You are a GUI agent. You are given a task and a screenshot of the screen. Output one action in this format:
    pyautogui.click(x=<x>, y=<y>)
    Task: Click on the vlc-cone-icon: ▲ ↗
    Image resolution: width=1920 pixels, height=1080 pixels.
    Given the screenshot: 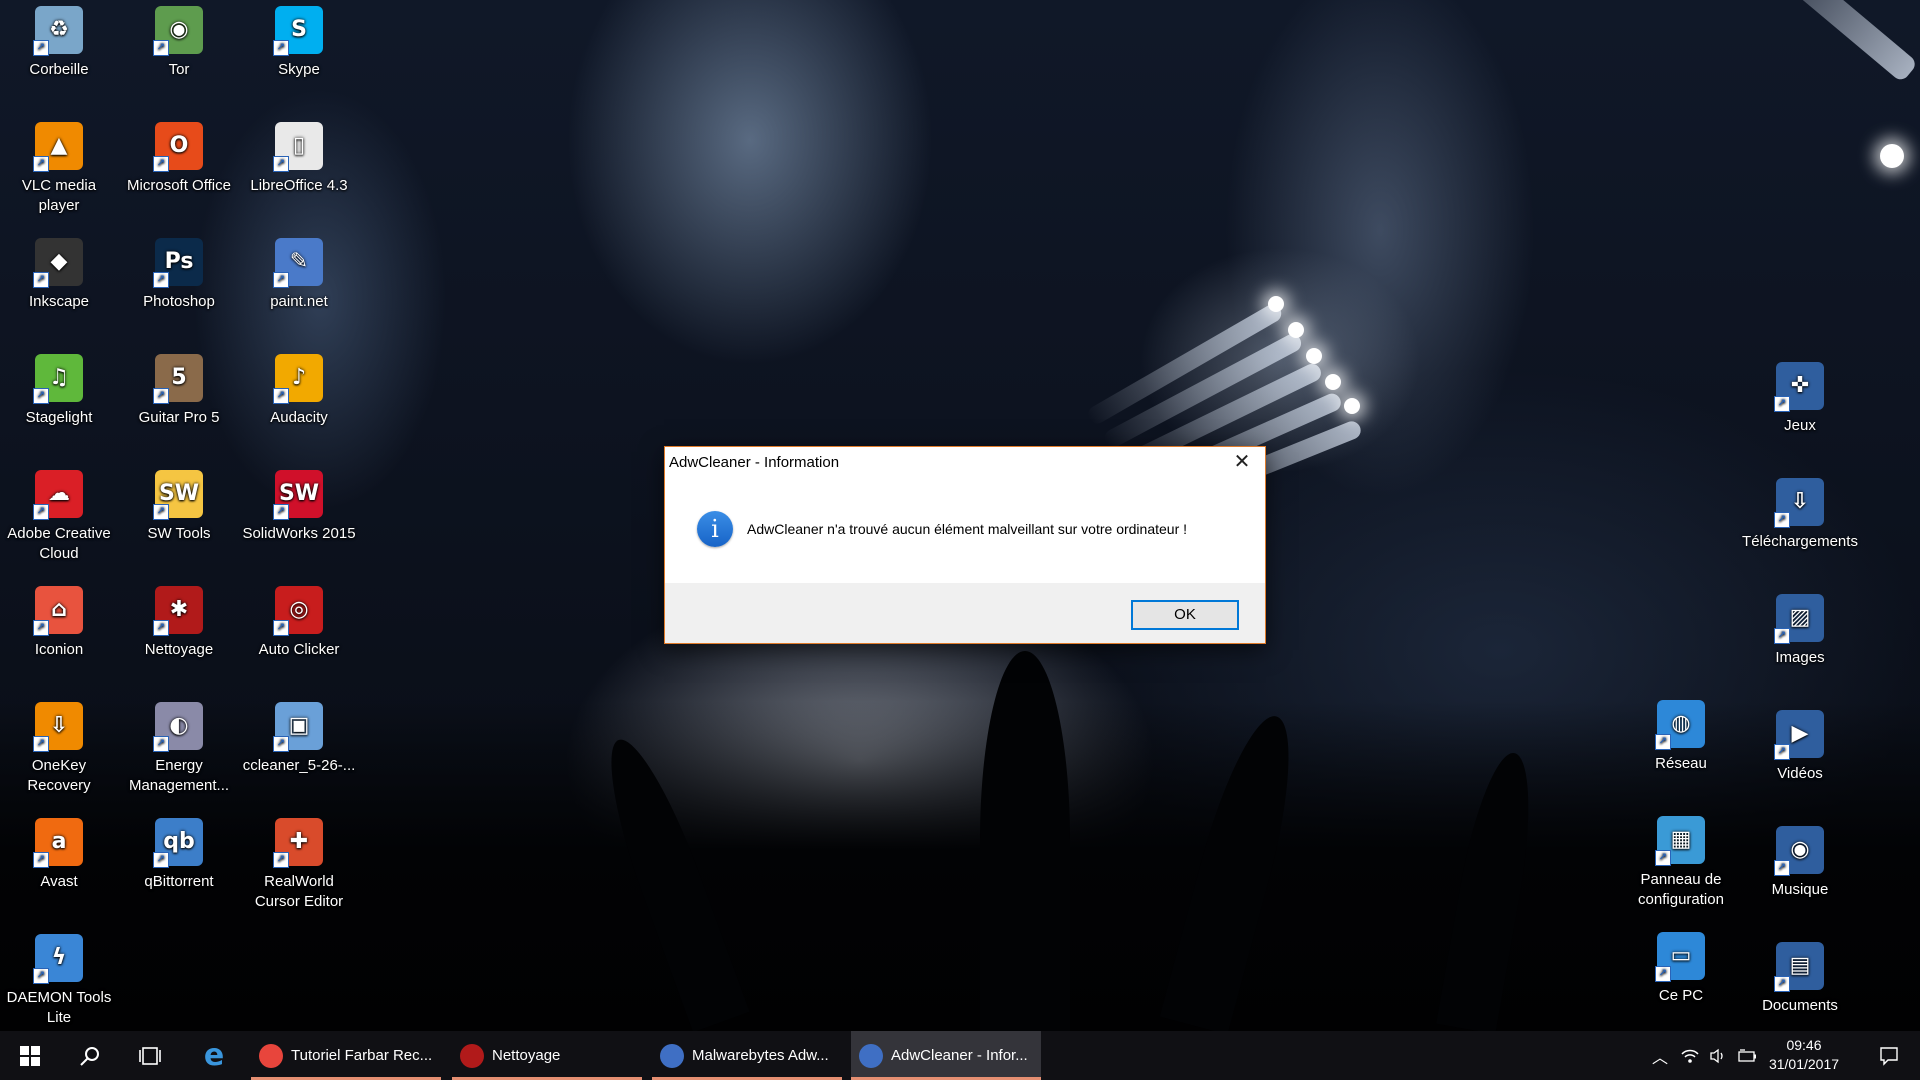 What is the action you would take?
    pyautogui.click(x=58, y=147)
    